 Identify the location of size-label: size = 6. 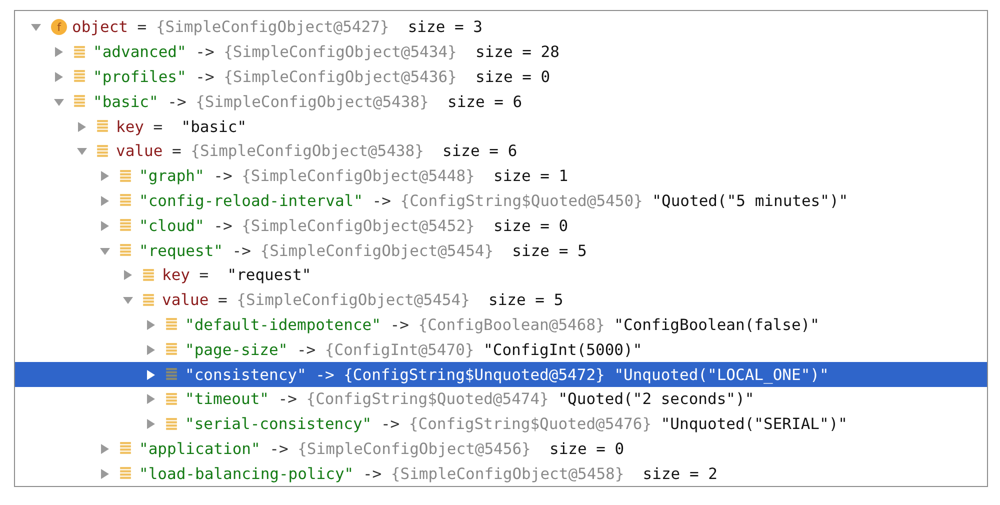
(480, 151).